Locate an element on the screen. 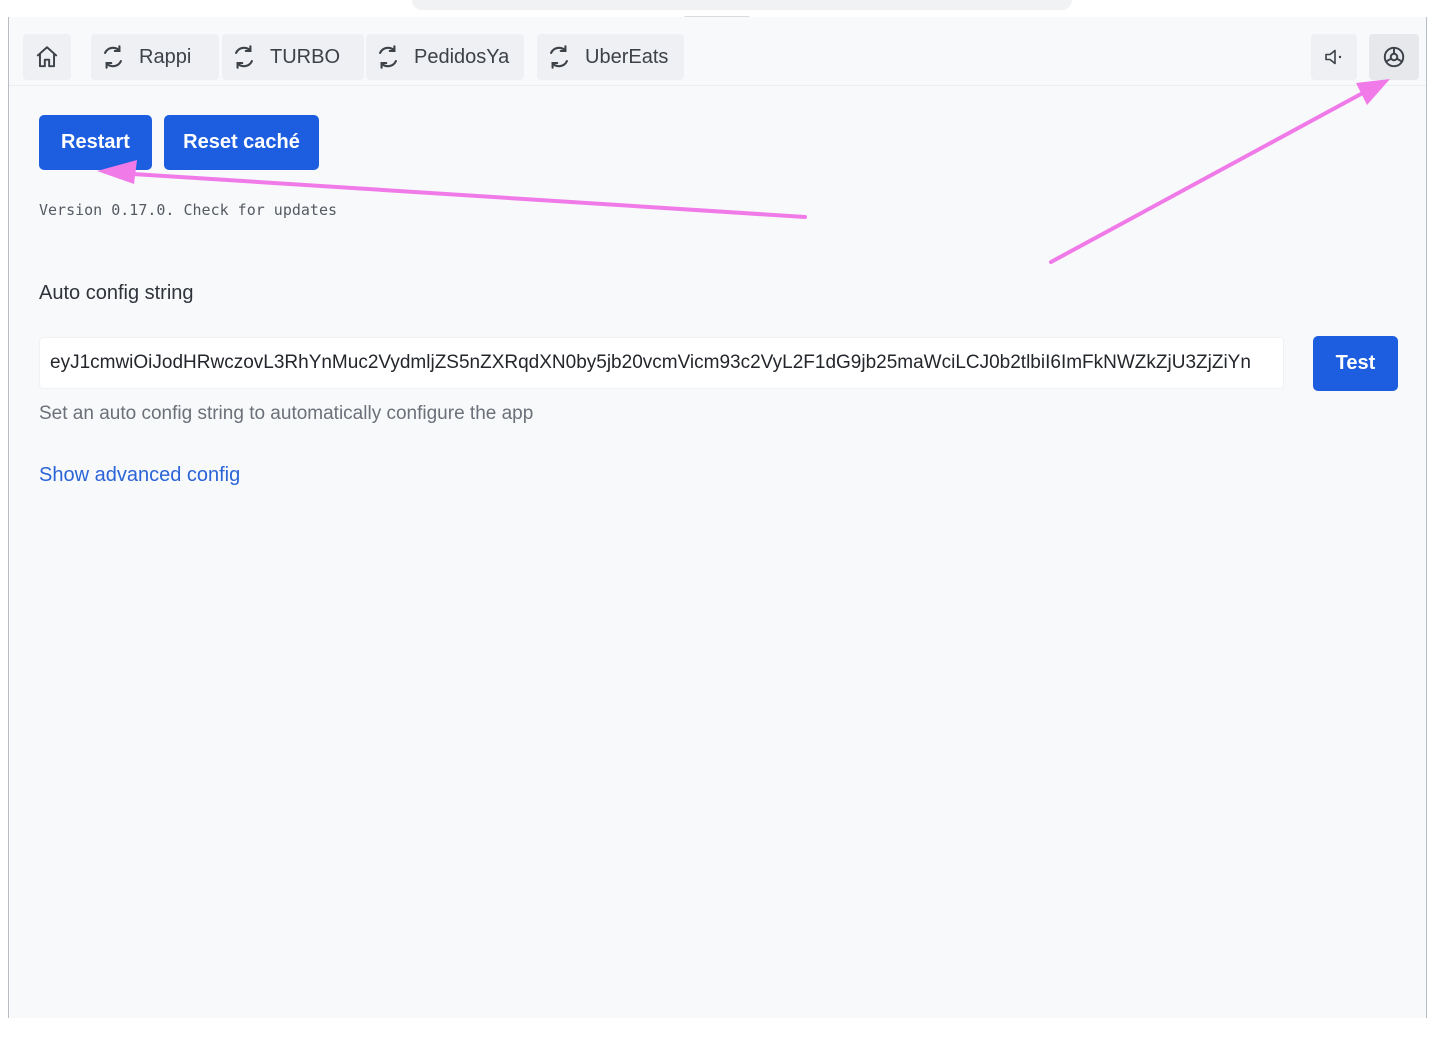 The width and height of the screenshot is (1432, 1038). tab-label: Rappi is located at coordinates (165, 56).